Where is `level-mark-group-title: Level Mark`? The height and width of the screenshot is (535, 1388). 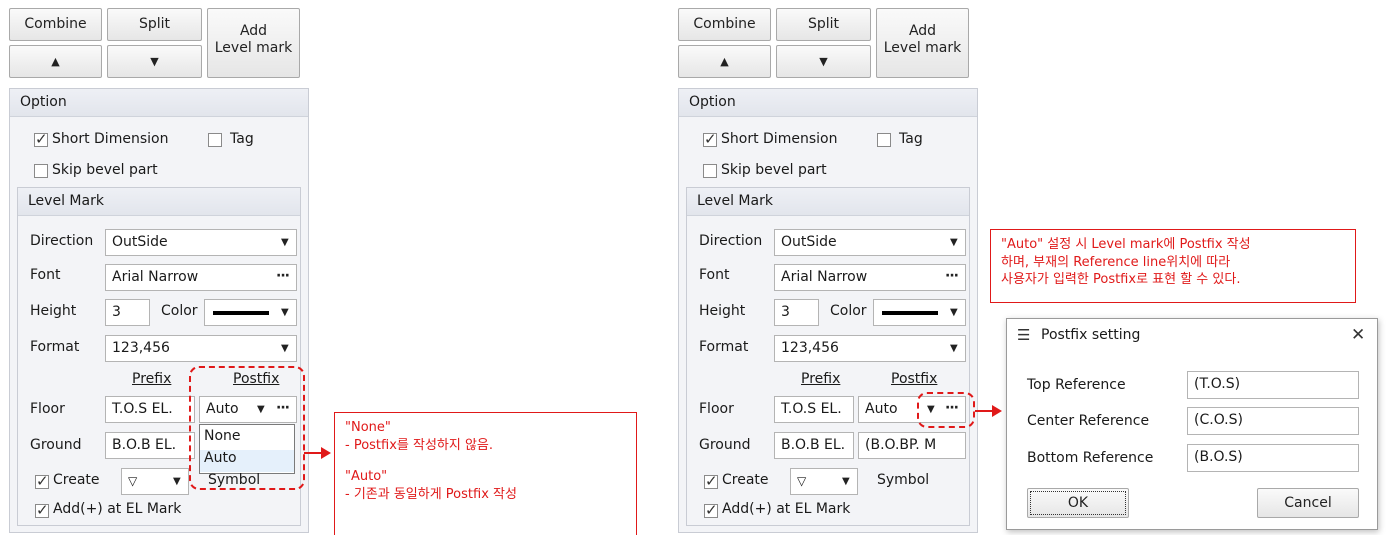
level-mark-group-title: Level Mark is located at coordinates (159, 202).